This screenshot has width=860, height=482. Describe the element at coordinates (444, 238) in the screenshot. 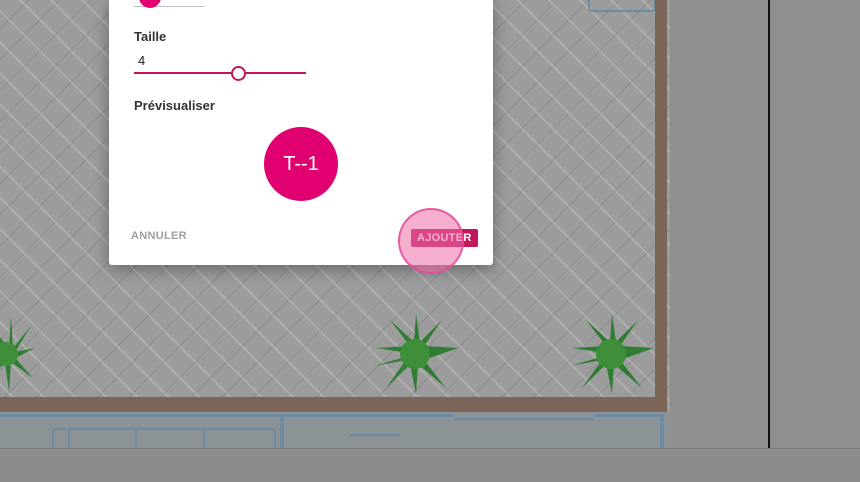

I see `add-button: AJOUTER` at that location.